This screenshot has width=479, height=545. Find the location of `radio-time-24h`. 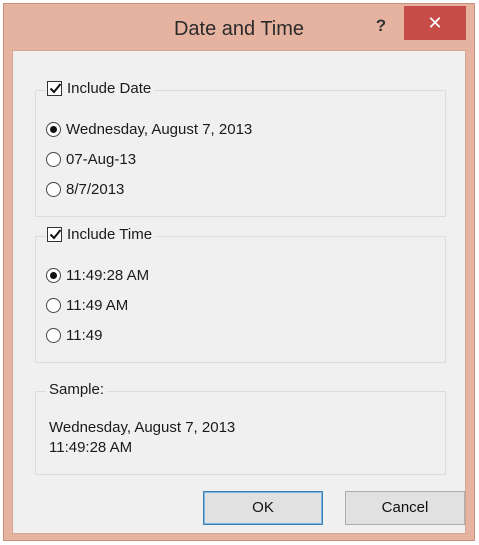

radio-time-24h is located at coordinates (53, 335).